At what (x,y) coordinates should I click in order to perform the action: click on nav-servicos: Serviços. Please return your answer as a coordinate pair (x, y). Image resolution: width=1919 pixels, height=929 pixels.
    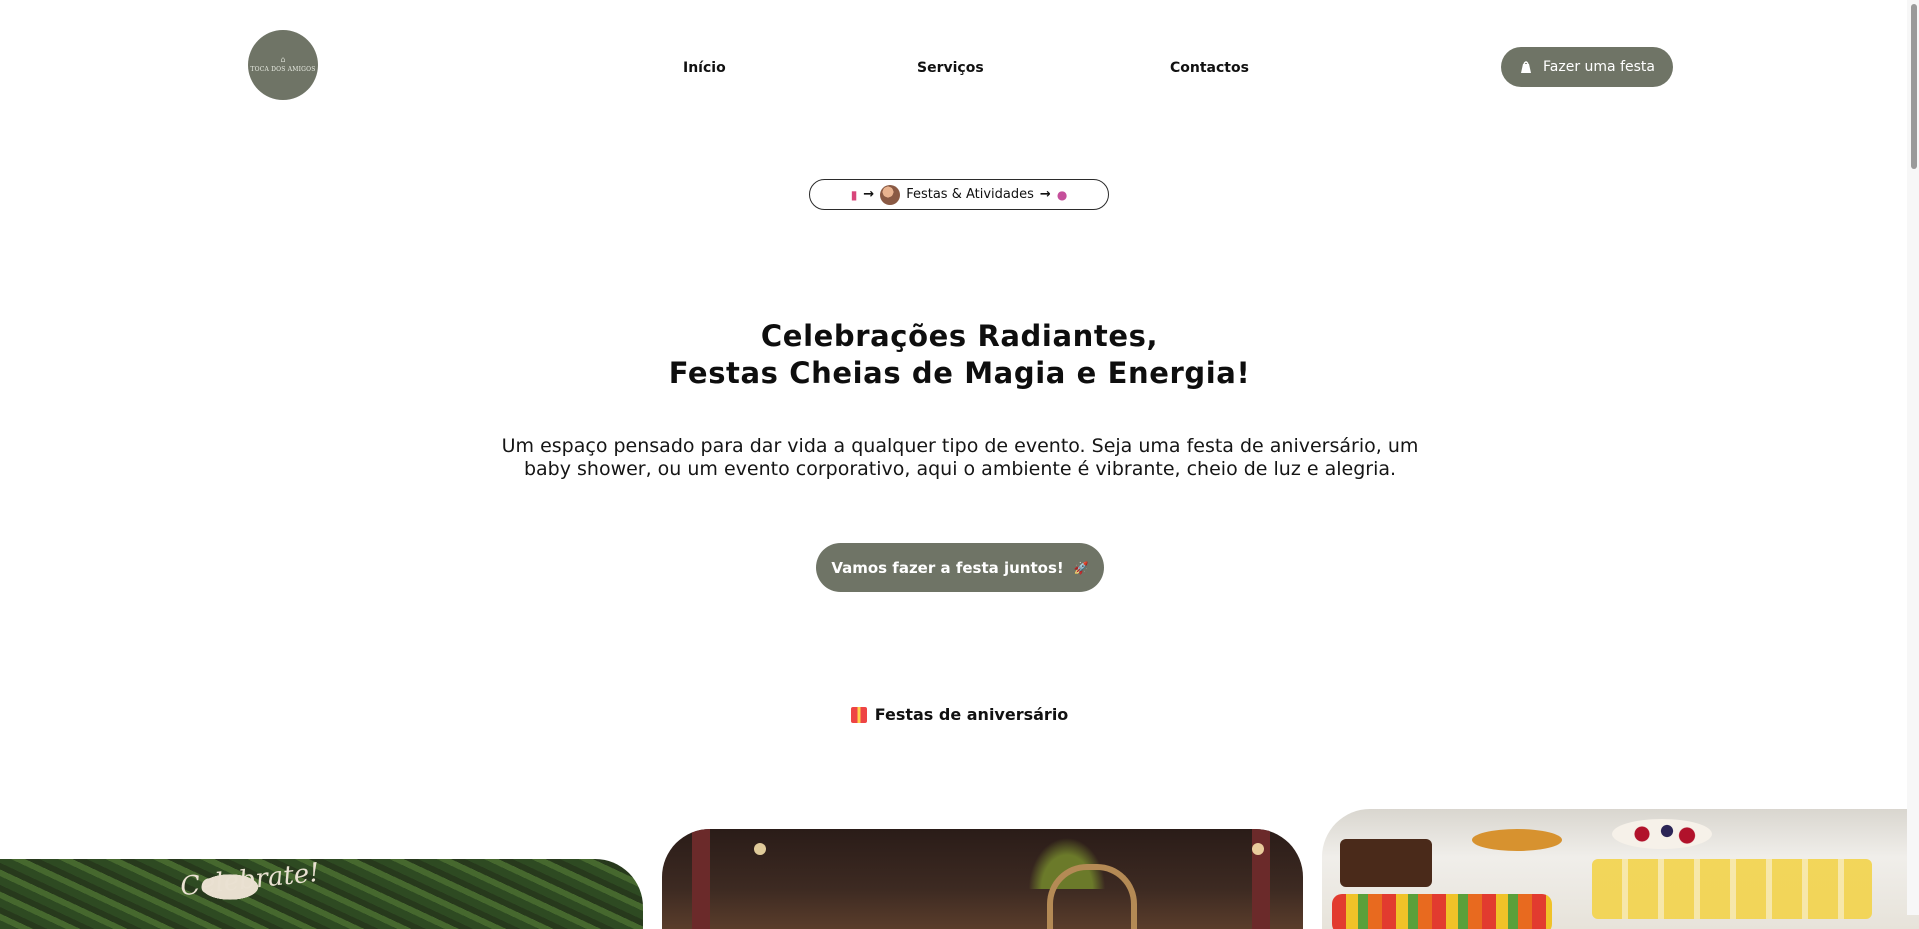
    Looking at the image, I should click on (950, 68).